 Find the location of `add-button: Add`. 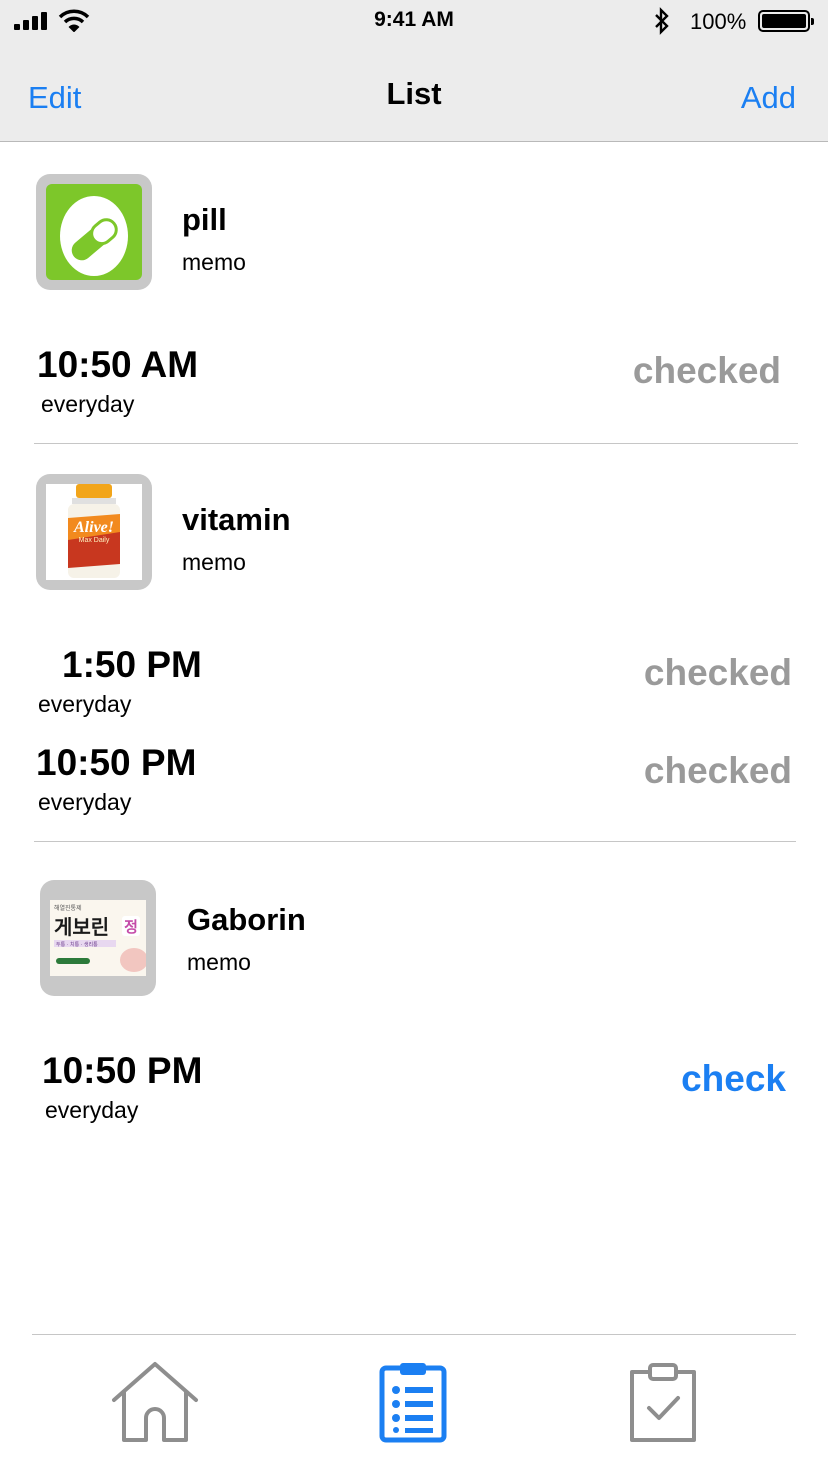

add-button: Add is located at coordinates (768, 98).